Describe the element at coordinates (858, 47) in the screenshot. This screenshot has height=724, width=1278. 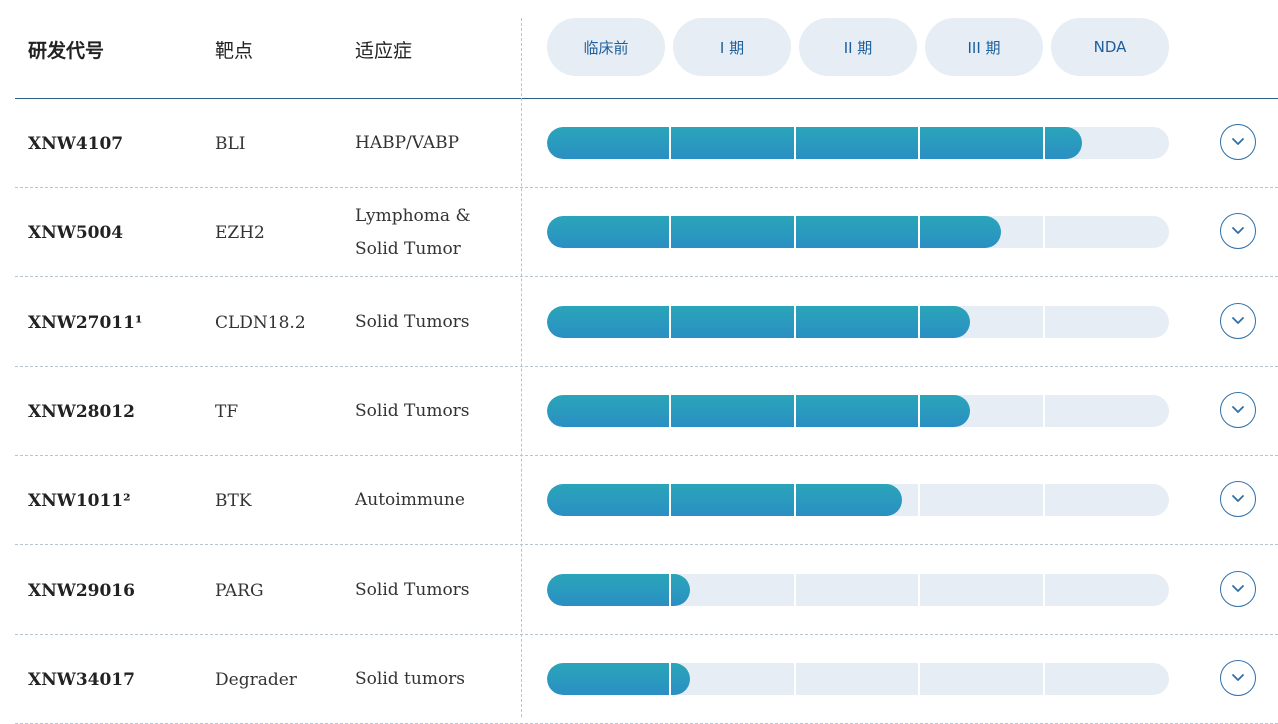
I see `phase-2: II 期` at that location.